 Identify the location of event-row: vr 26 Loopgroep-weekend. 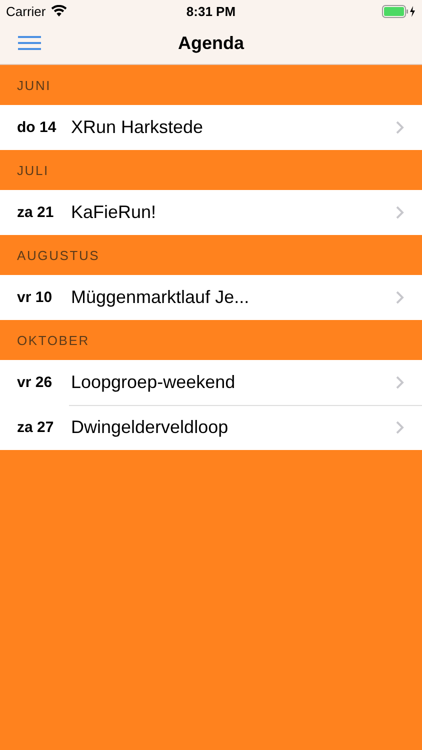
(211, 382).